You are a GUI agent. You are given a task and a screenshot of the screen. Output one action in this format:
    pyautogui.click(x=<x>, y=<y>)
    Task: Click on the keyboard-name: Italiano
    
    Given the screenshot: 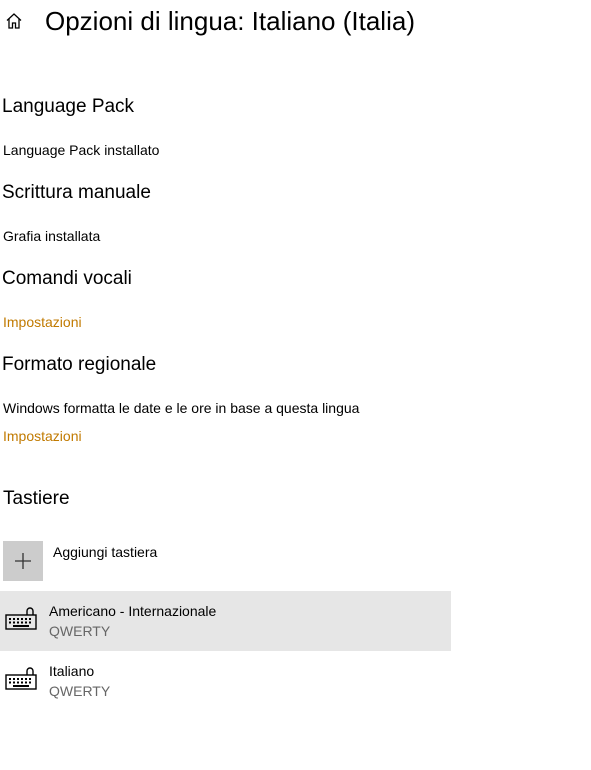 What is the action you would take?
    pyautogui.click(x=72, y=671)
    